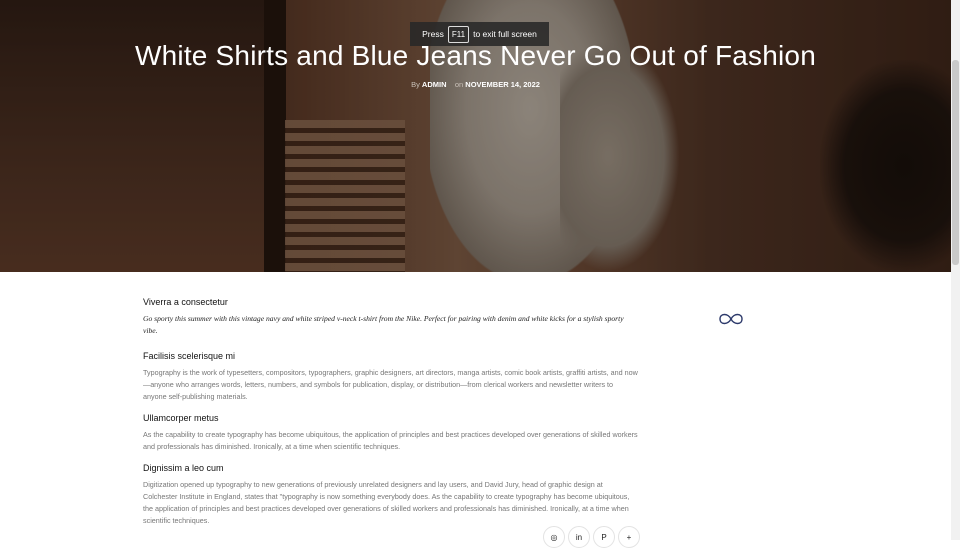 The image size is (960, 548). What do you see at coordinates (185, 302) in the screenshot?
I see `section-heading: Viverra a consectetur` at bounding box center [185, 302].